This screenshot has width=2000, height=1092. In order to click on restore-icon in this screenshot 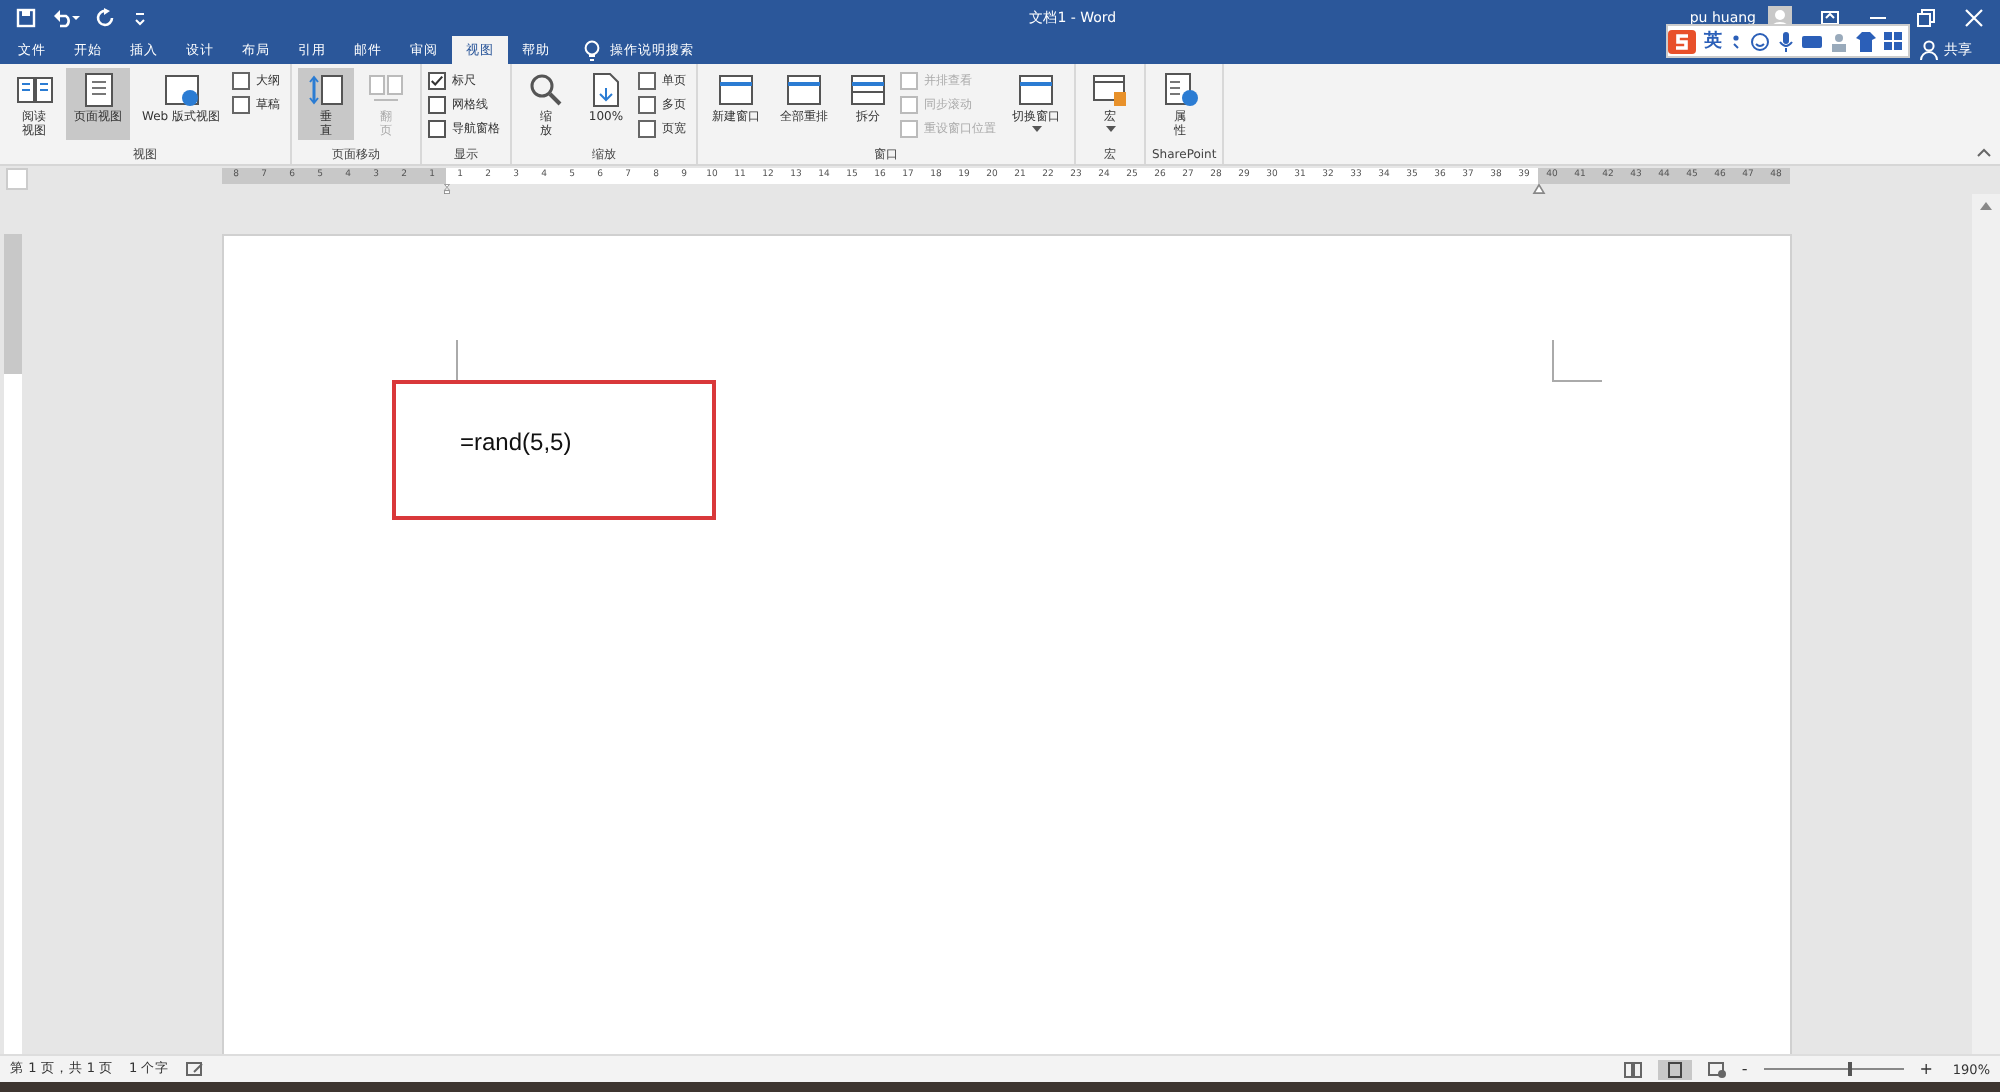, I will do `click(1926, 17)`.